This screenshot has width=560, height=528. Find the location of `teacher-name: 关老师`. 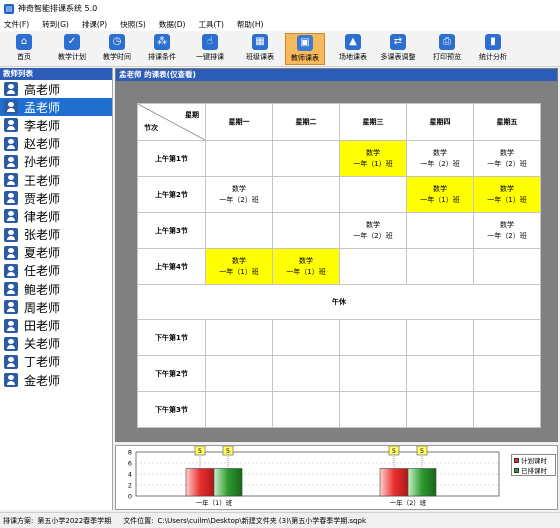

teacher-name: 关老师 is located at coordinates (42, 344).